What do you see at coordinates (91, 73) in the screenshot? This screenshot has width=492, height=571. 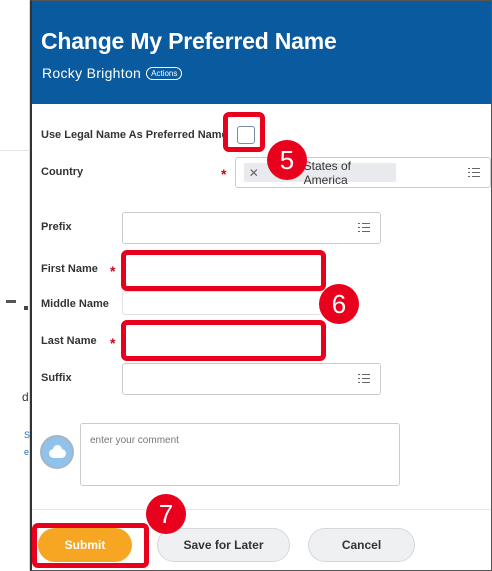 I see `worker-name-link: Rocky Brighton` at bounding box center [91, 73].